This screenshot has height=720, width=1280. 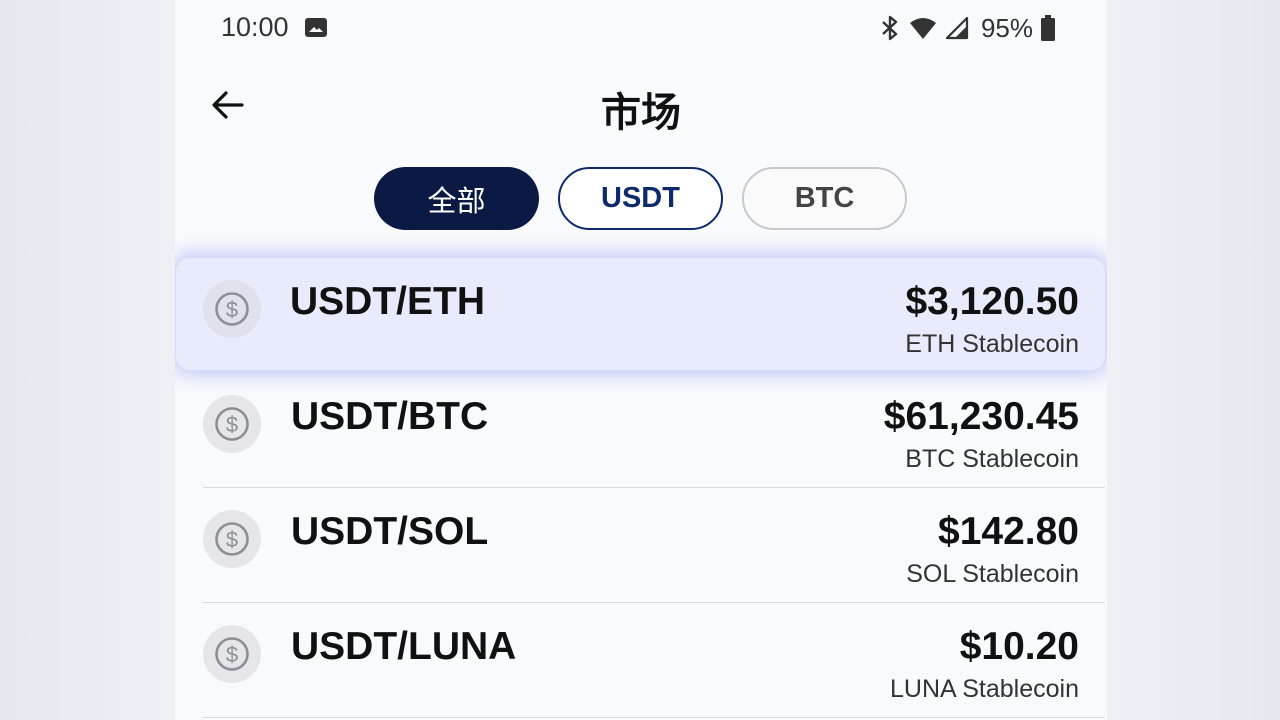 I want to click on wifi-icon, so click(x=922, y=28).